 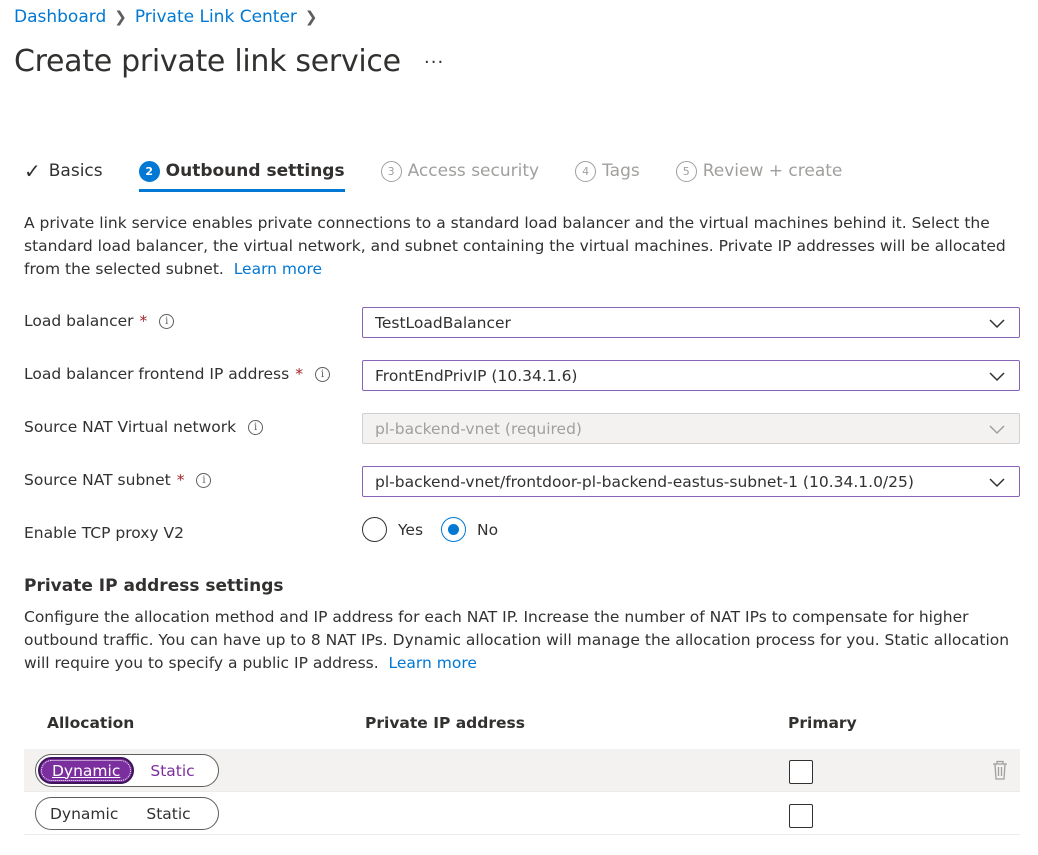 I want to click on frontend-ip-label: Load balancer frontend IP address * i, so click(x=177, y=374).